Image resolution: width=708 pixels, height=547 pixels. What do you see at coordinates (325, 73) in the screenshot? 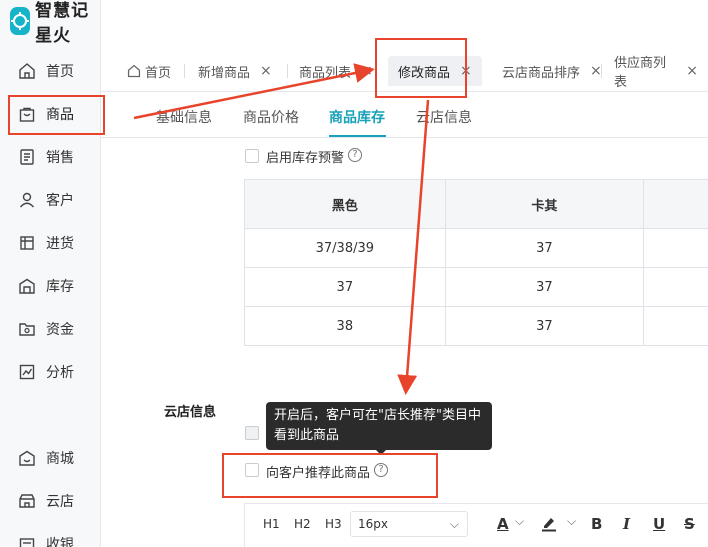
I see `tab-label: 商品列表` at bounding box center [325, 73].